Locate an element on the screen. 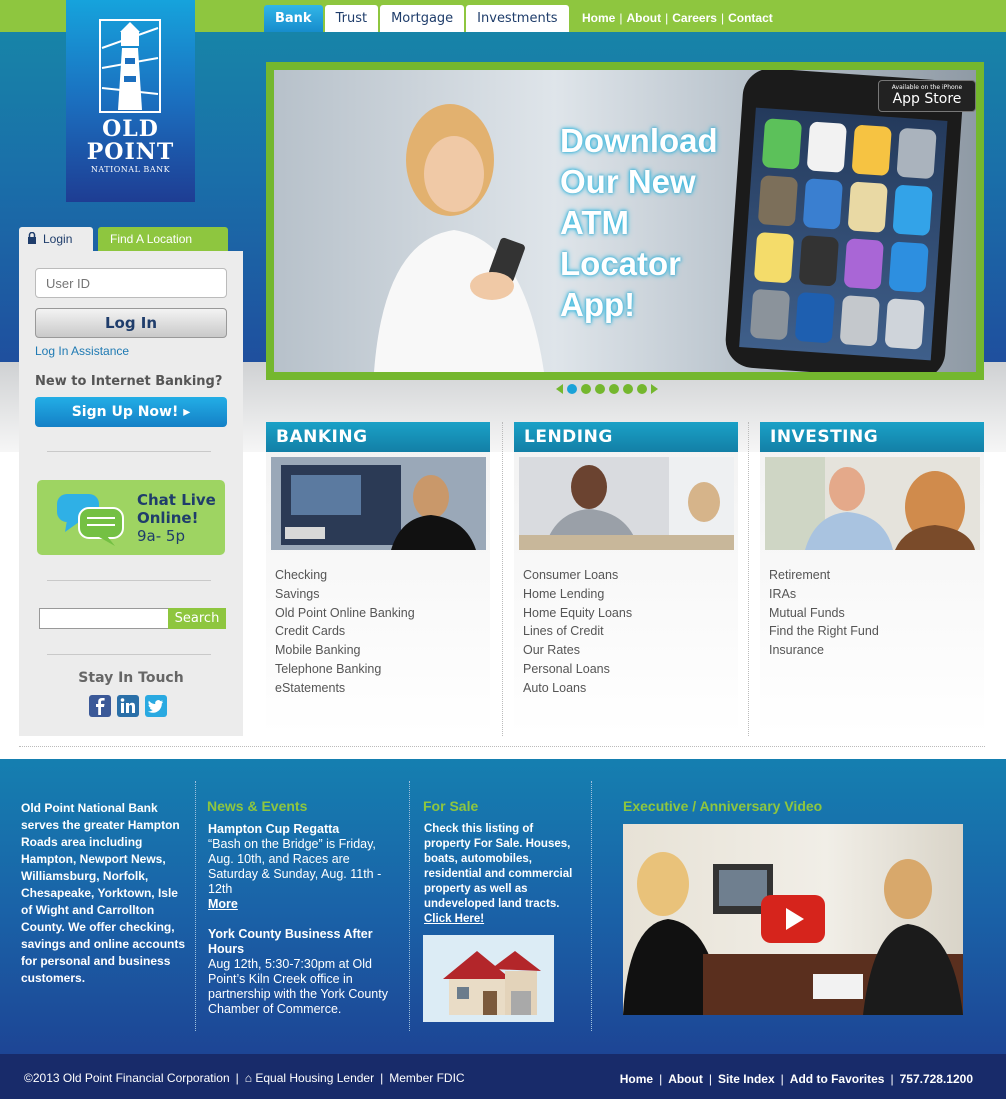  facebook-icon is located at coordinates (100, 706).